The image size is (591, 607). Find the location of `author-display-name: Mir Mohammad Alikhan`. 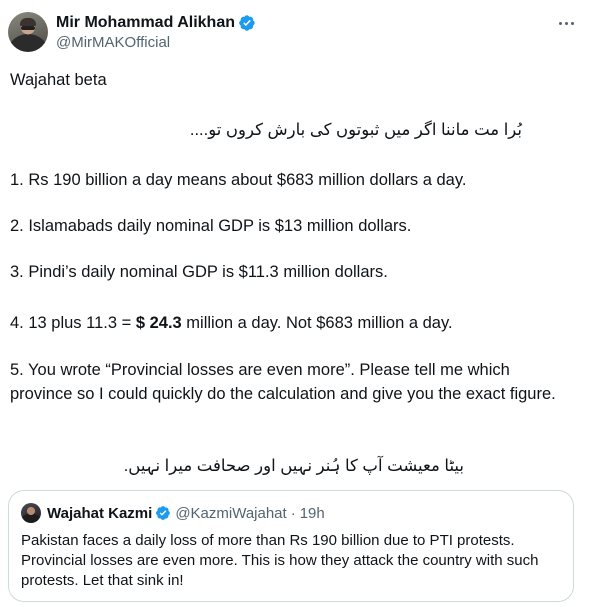

author-display-name: Mir Mohammad Alikhan is located at coordinates (145, 23).